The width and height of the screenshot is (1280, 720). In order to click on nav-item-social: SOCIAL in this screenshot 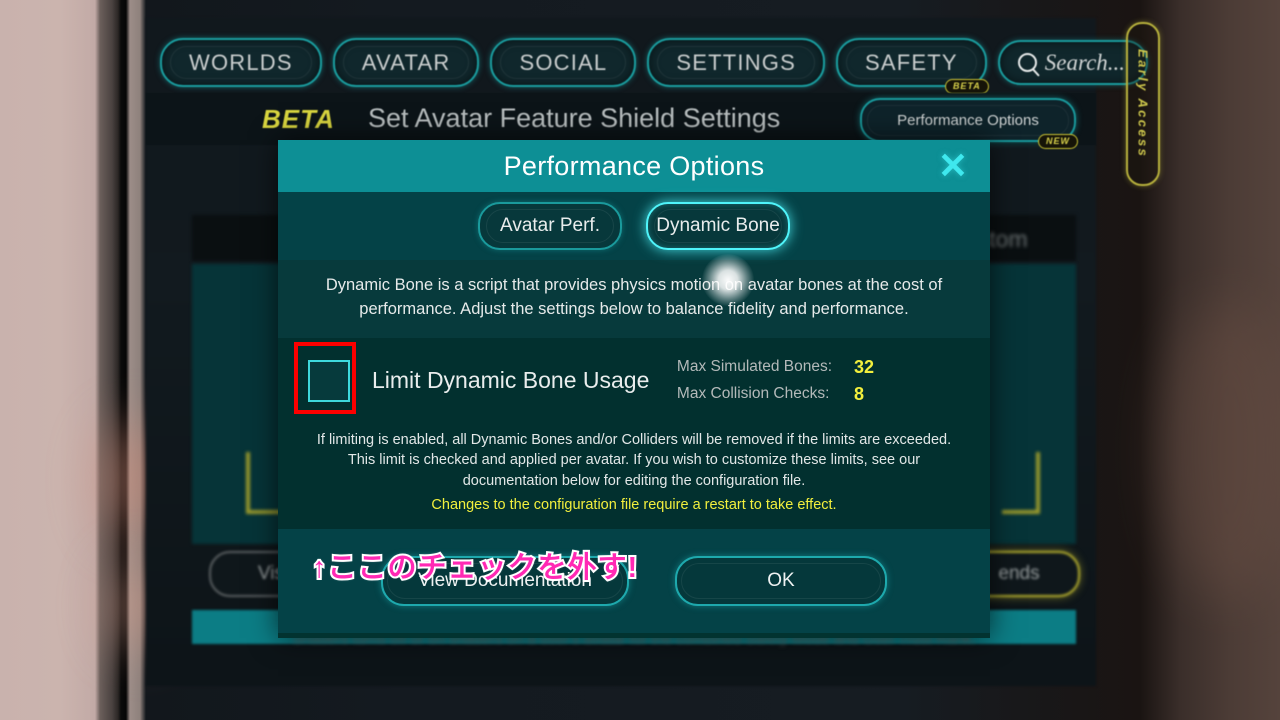, I will do `click(563, 62)`.